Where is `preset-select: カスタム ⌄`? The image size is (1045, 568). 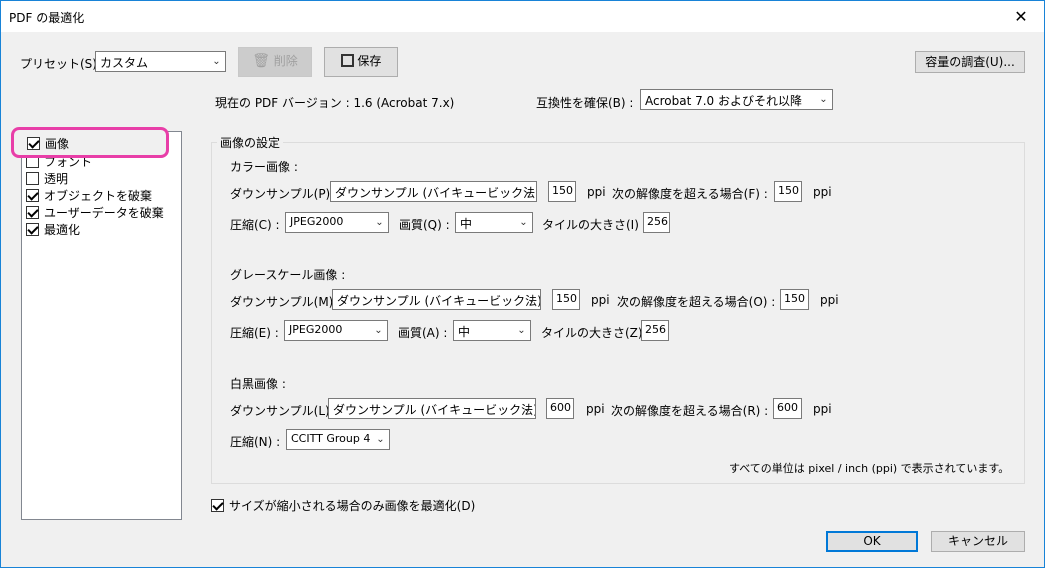
preset-select: カスタム ⌄ is located at coordinates (160, 61).